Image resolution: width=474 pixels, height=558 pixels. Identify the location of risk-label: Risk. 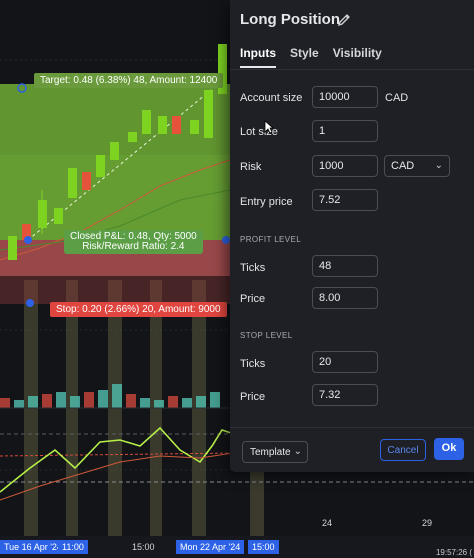
(251, 167).